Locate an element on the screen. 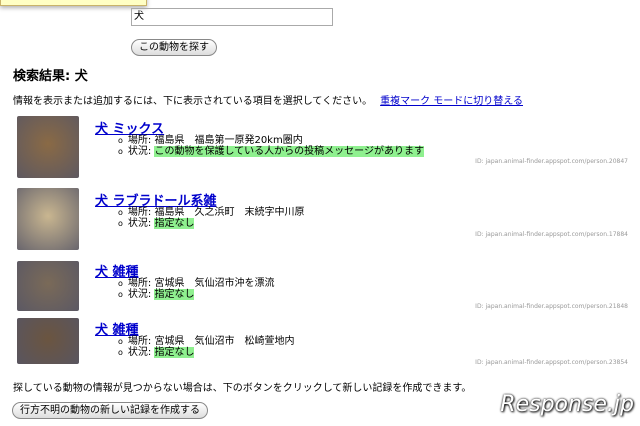 The height and width of the screenshot is (426, 640). tooltip is located at coordinates (73, 3).